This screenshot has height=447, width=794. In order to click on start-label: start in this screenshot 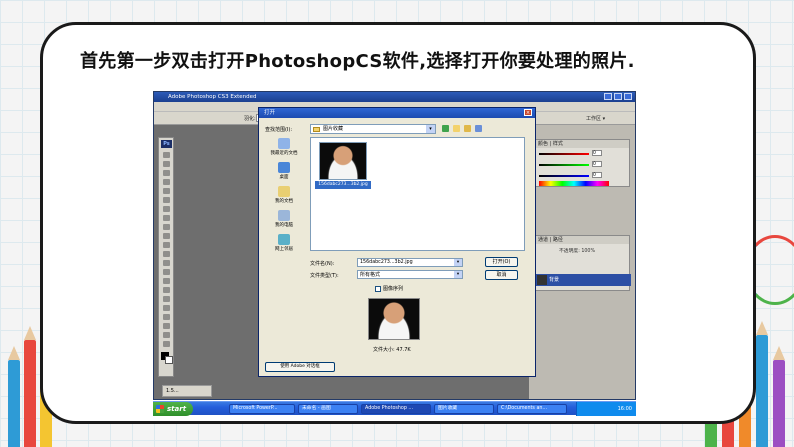, I will do `click(177, 409)`.